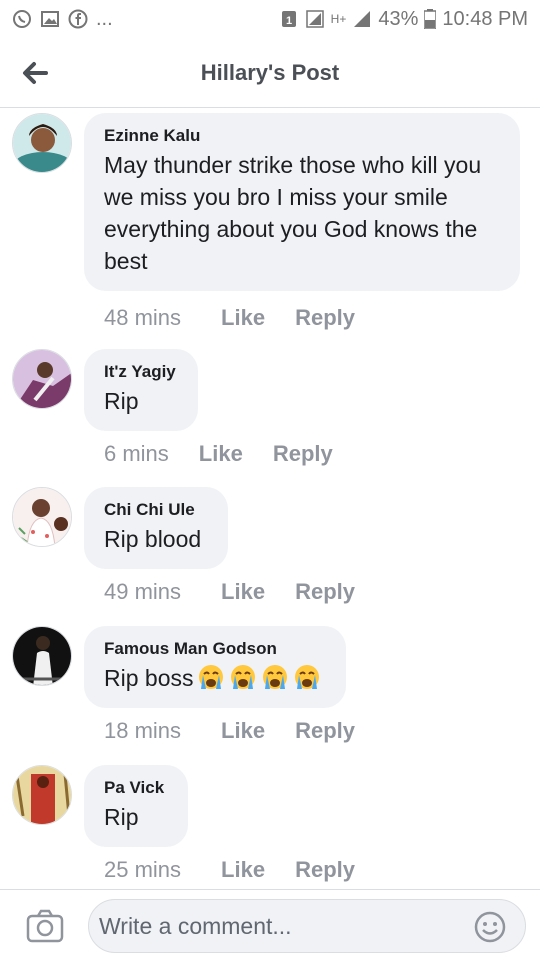 This screenshot has height=960, width=540. I want to click on gallery-icon, so click(50, 19).